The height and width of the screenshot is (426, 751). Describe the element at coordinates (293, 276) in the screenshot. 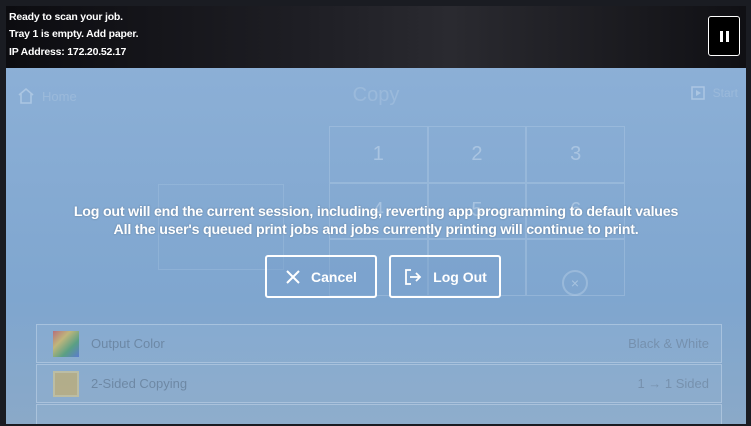

I see `close-icon` at that location.